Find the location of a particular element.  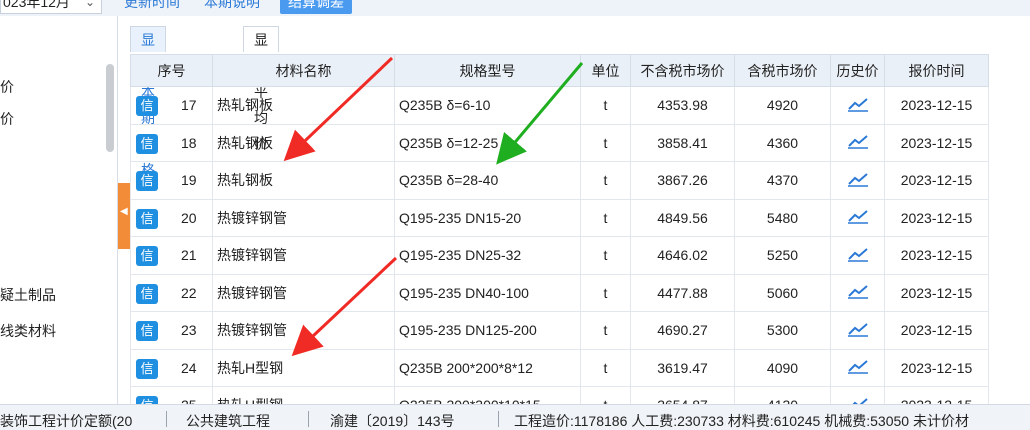

sidebar-scrollbar is located at coordinates (110, 108).